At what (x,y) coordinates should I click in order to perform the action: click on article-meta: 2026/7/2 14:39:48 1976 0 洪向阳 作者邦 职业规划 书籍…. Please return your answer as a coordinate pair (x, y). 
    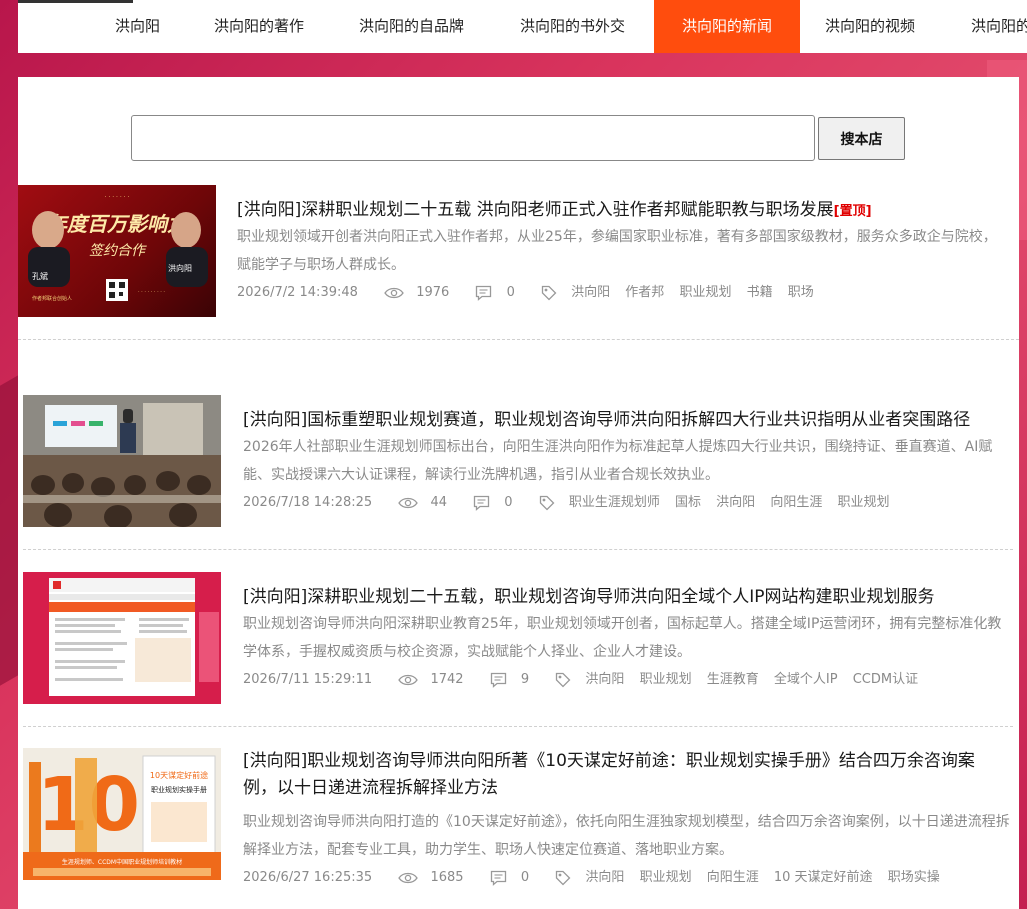
    Looking at the image, I should click on (531, 293).